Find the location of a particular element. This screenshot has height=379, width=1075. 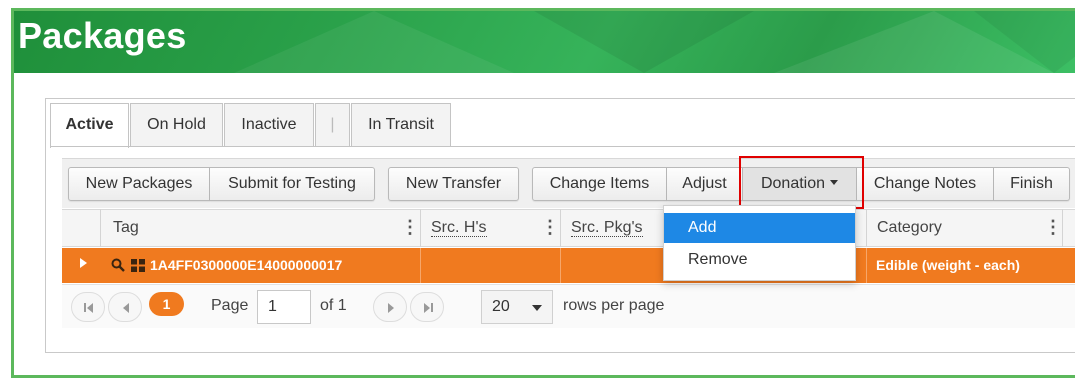

column-header-tag: Tag is located at coordinates (126, 228).